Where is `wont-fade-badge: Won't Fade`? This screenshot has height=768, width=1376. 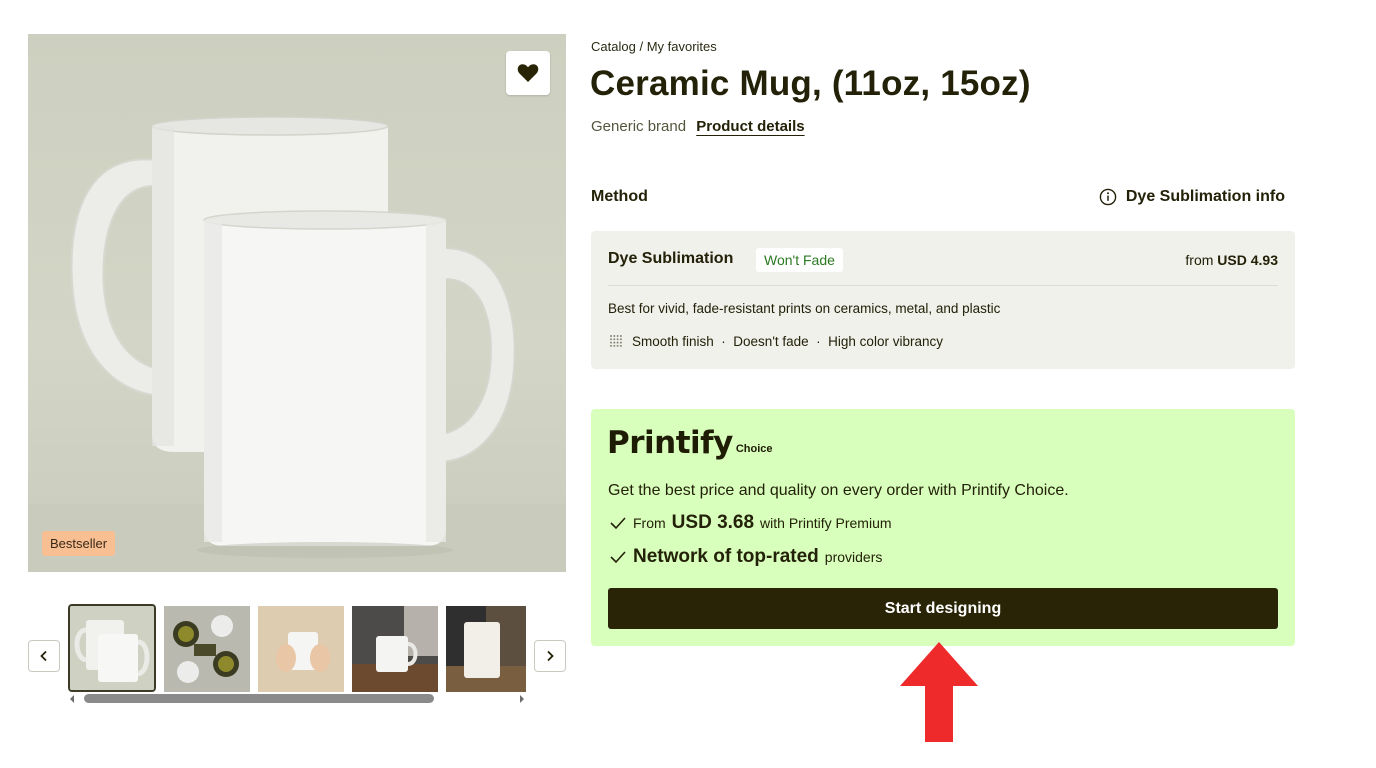 wont-fade-badge: Won't Fade is located at coordinates (799, 260).